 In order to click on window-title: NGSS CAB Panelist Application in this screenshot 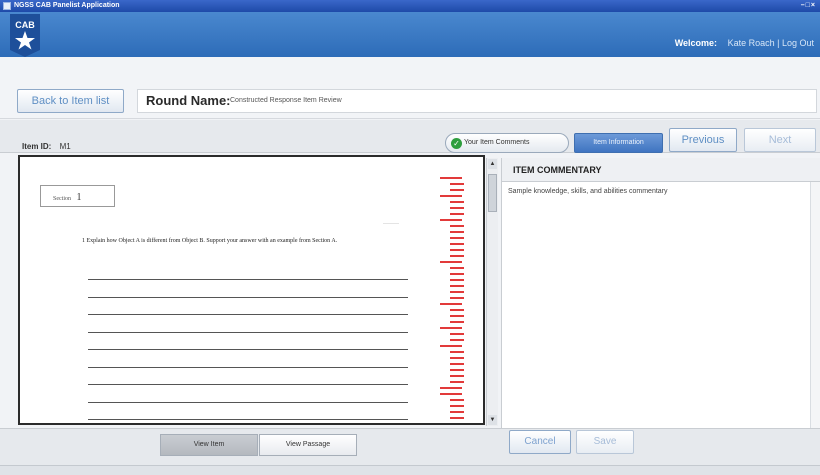, I will do `click(67, 5)`.